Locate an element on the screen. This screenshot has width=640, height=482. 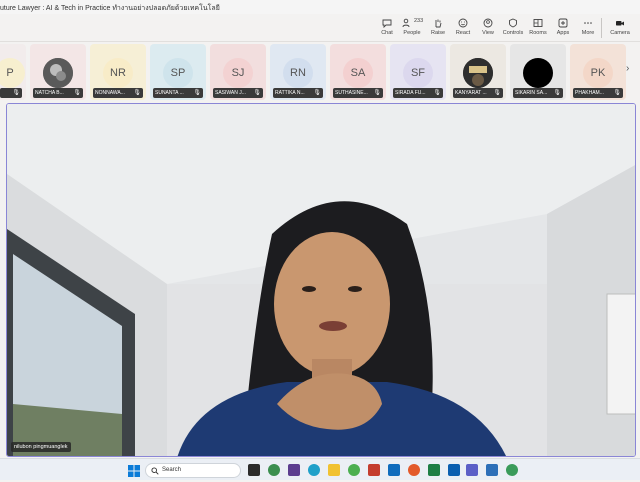
raise-hand-button: Raise is located at coordinates (438, 28).